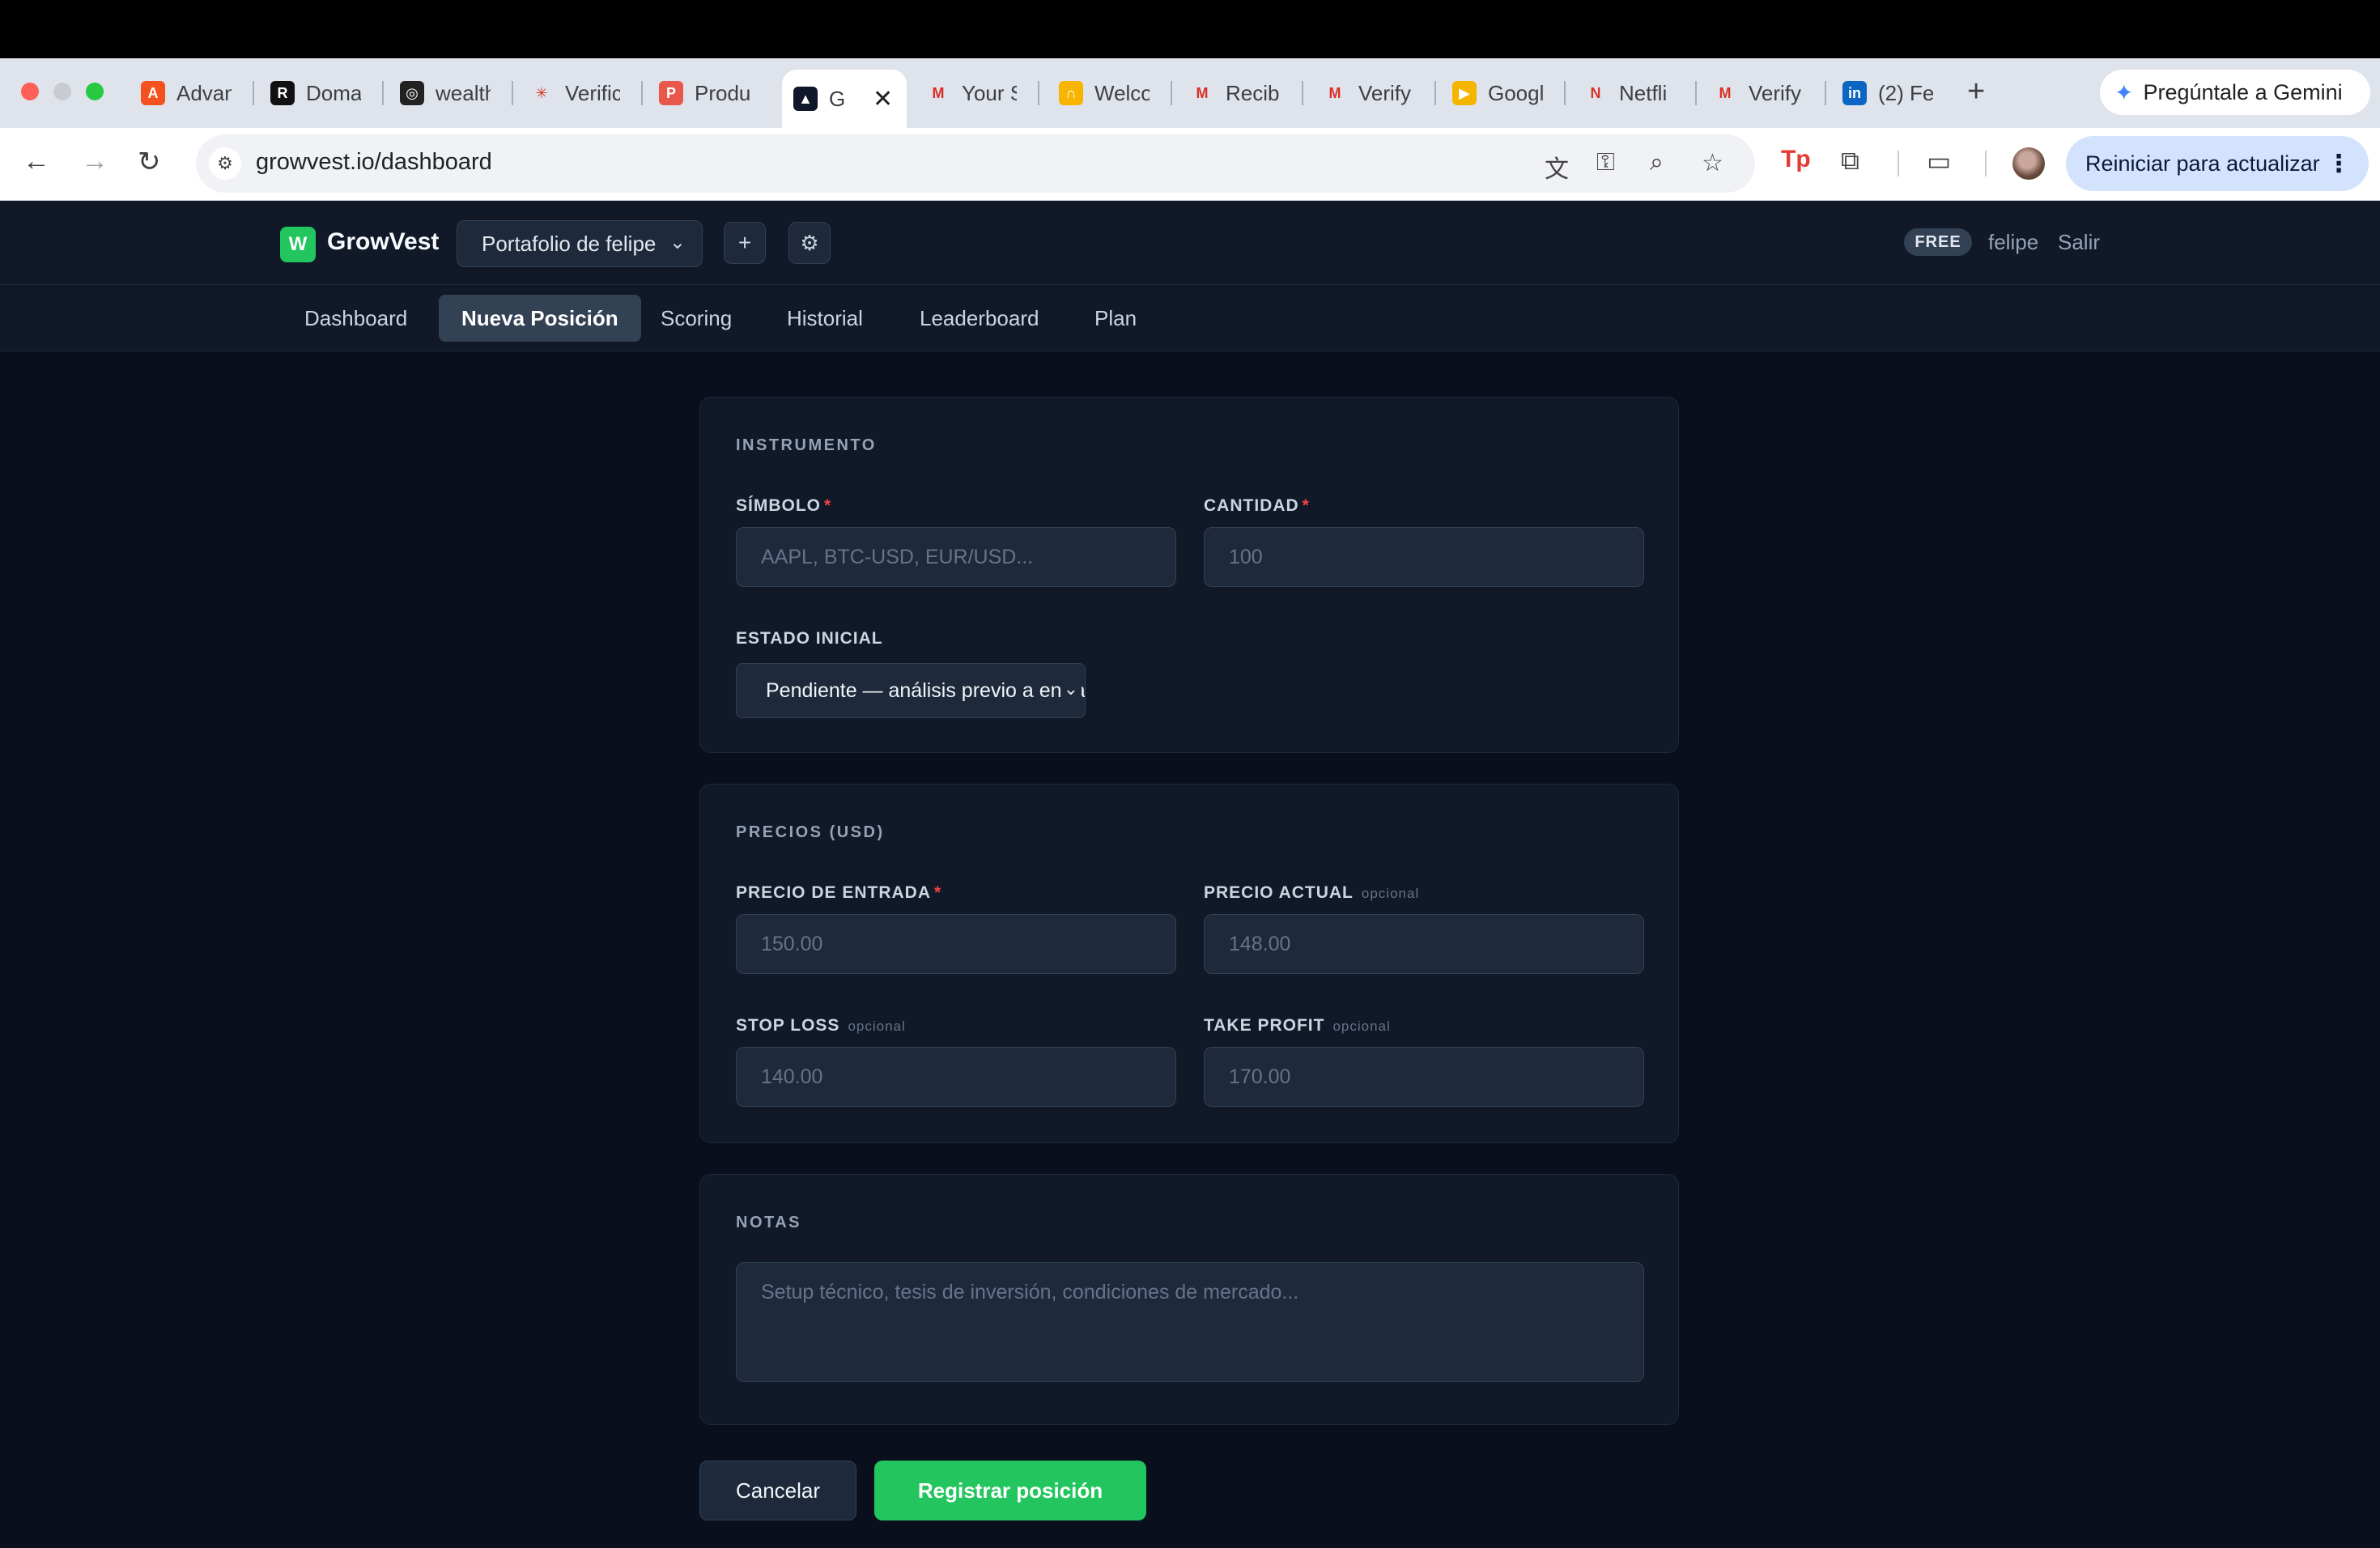 This screenshot has width=2380, height=1548. I want to click on logout-link: Salir, so click(2079, 242).